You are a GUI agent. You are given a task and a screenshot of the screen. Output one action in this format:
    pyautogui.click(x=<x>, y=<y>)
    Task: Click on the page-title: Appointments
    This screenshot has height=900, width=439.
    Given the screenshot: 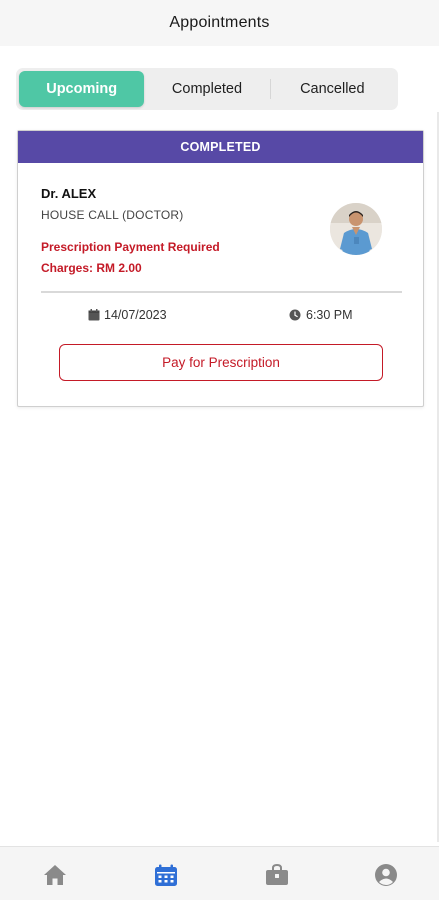 What is the action you would take?
    pyautogui.click(x=219, y=22)
    